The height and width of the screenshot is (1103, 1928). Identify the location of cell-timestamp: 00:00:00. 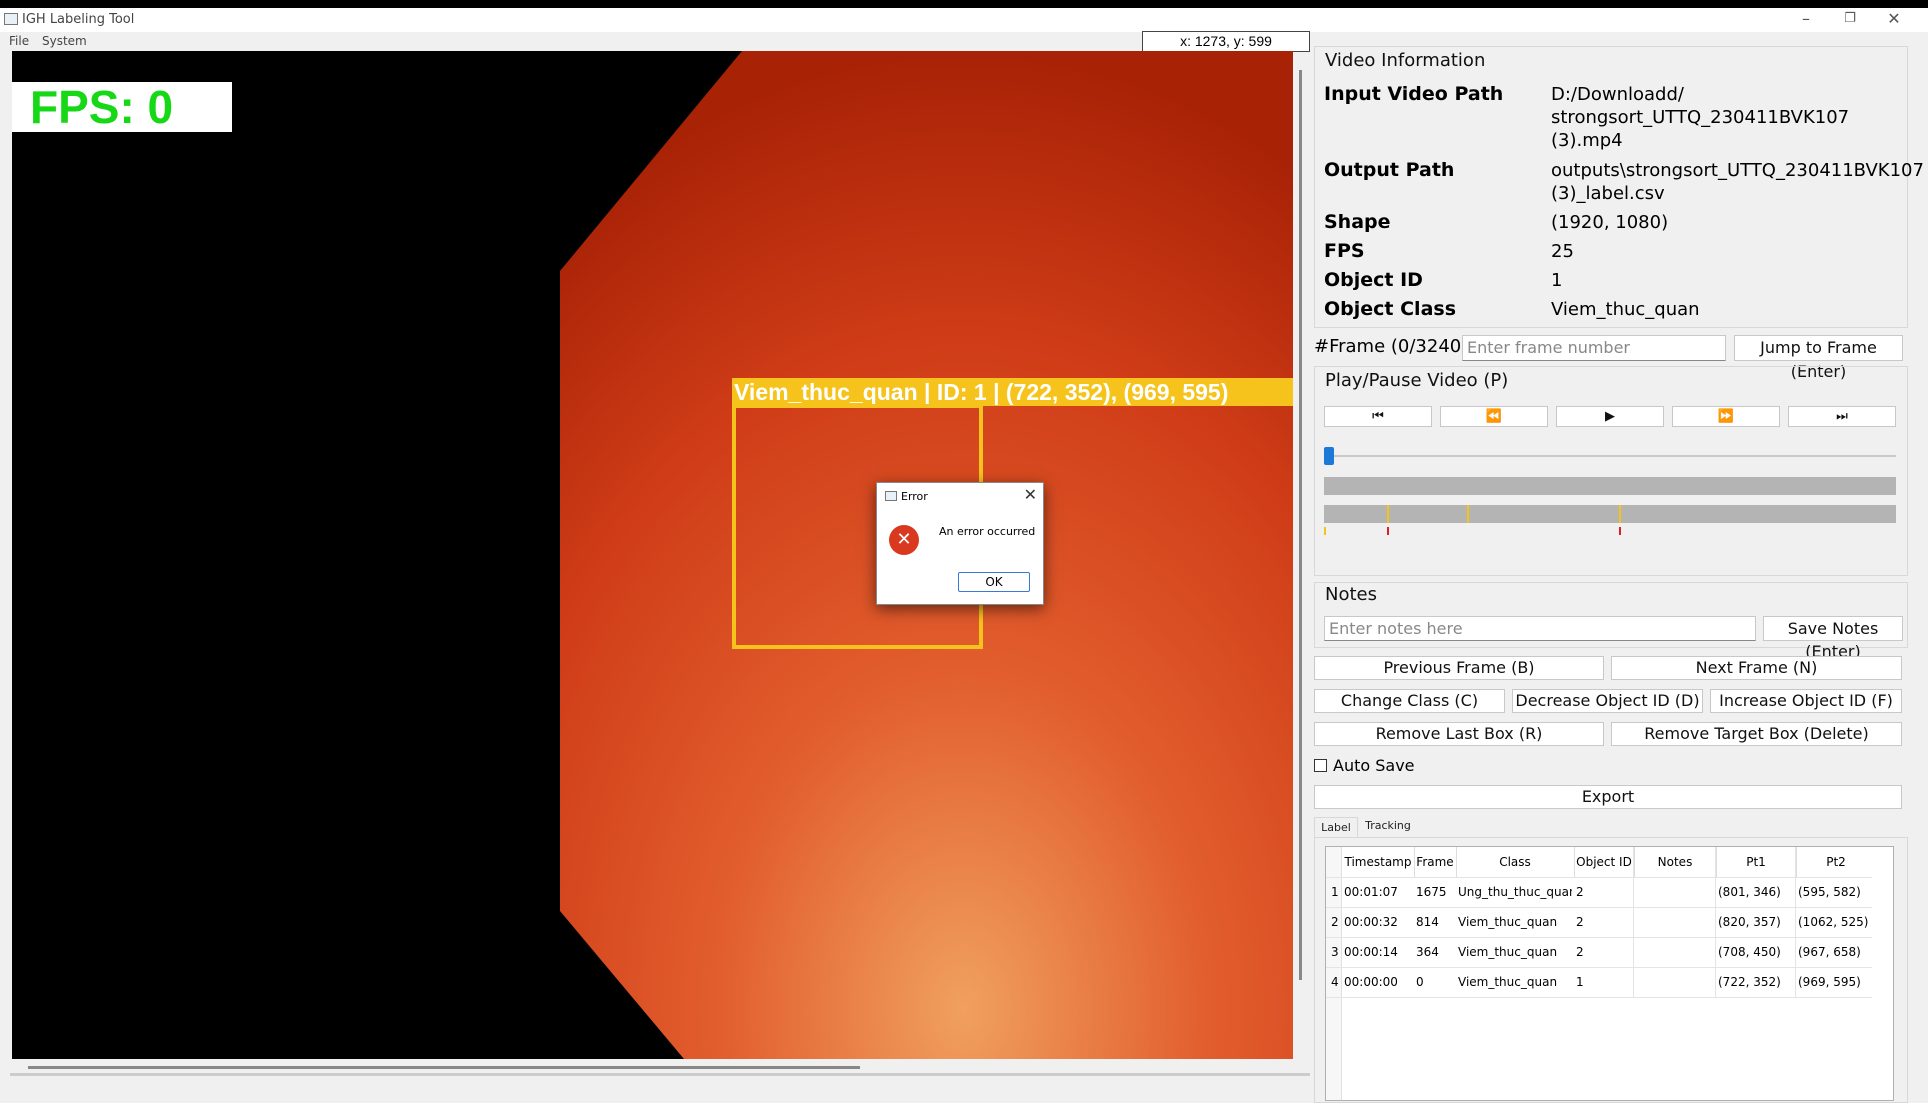
(1371, 982).